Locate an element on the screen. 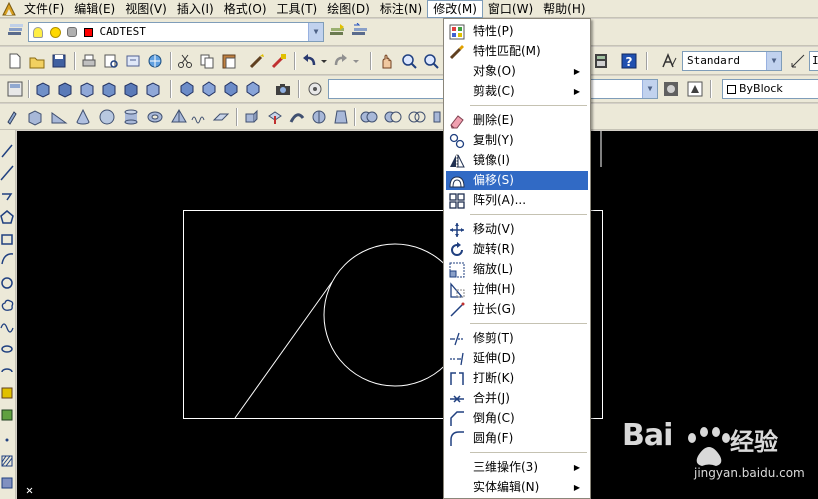  line-icon is located at coordinates (7, 151).